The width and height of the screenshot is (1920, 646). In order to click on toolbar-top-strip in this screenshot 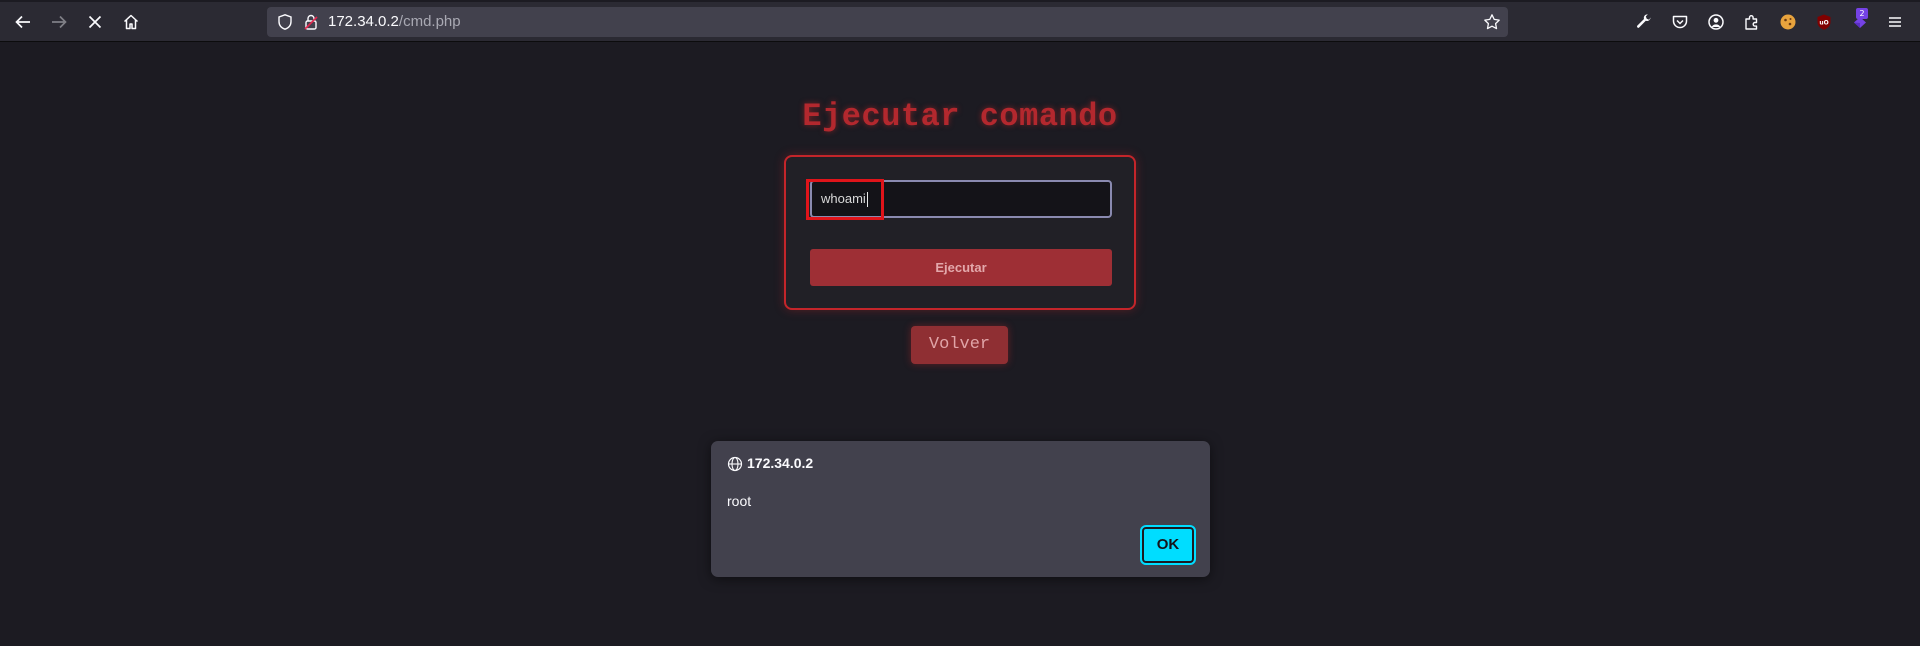, I will do `click(960, 1)`.